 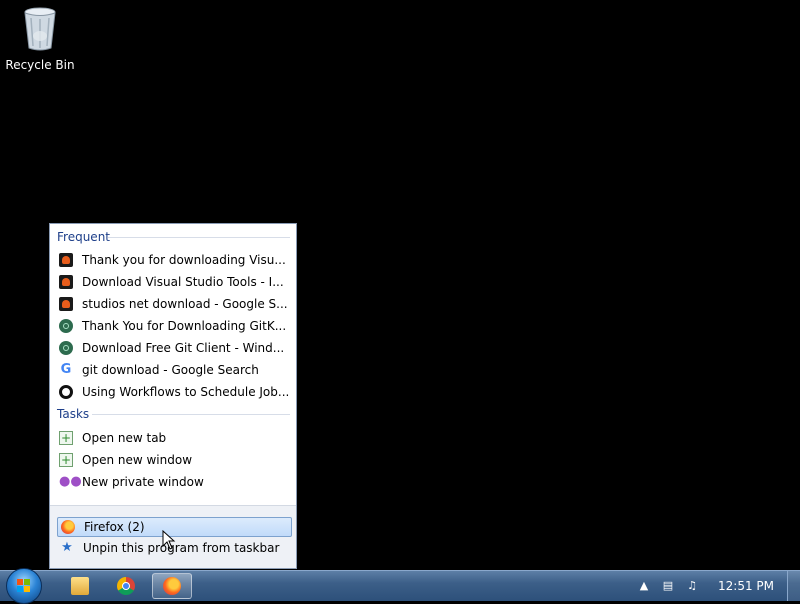 I want to click on frequent-header: Frequent, so click(x=83, y=237).